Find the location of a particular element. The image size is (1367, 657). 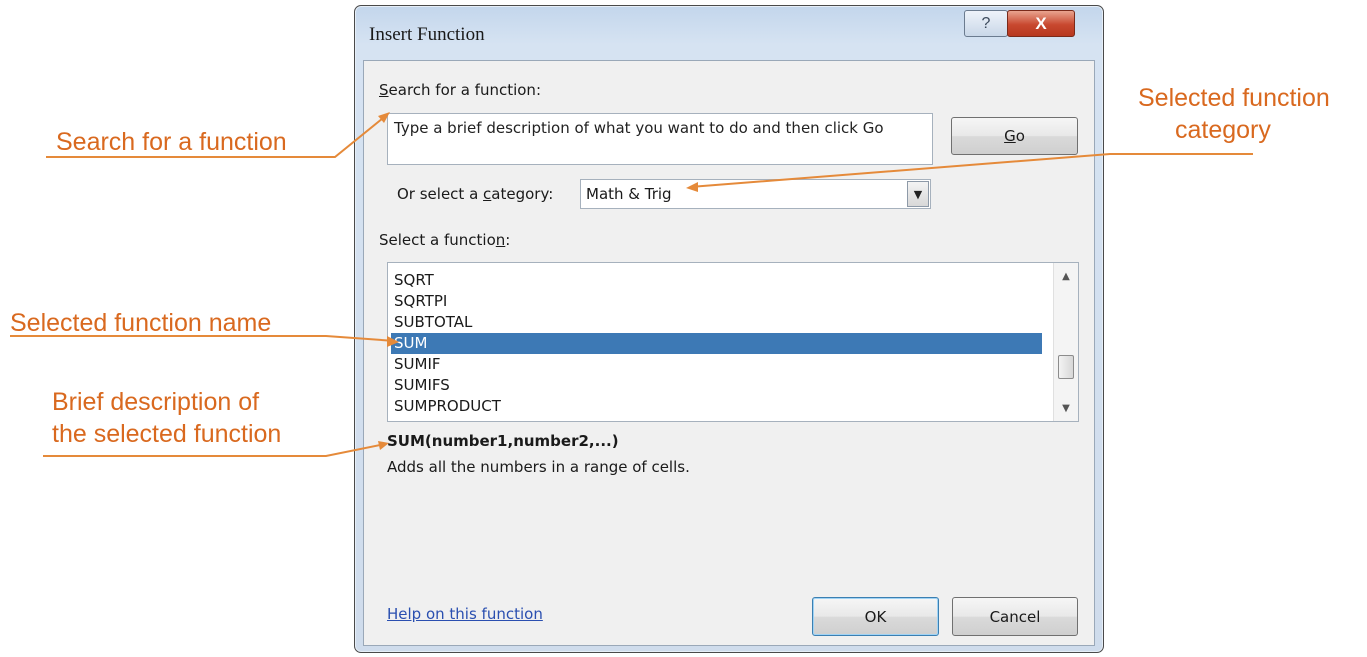

category-label-a: Or select a is located at coordinates (440, 194).